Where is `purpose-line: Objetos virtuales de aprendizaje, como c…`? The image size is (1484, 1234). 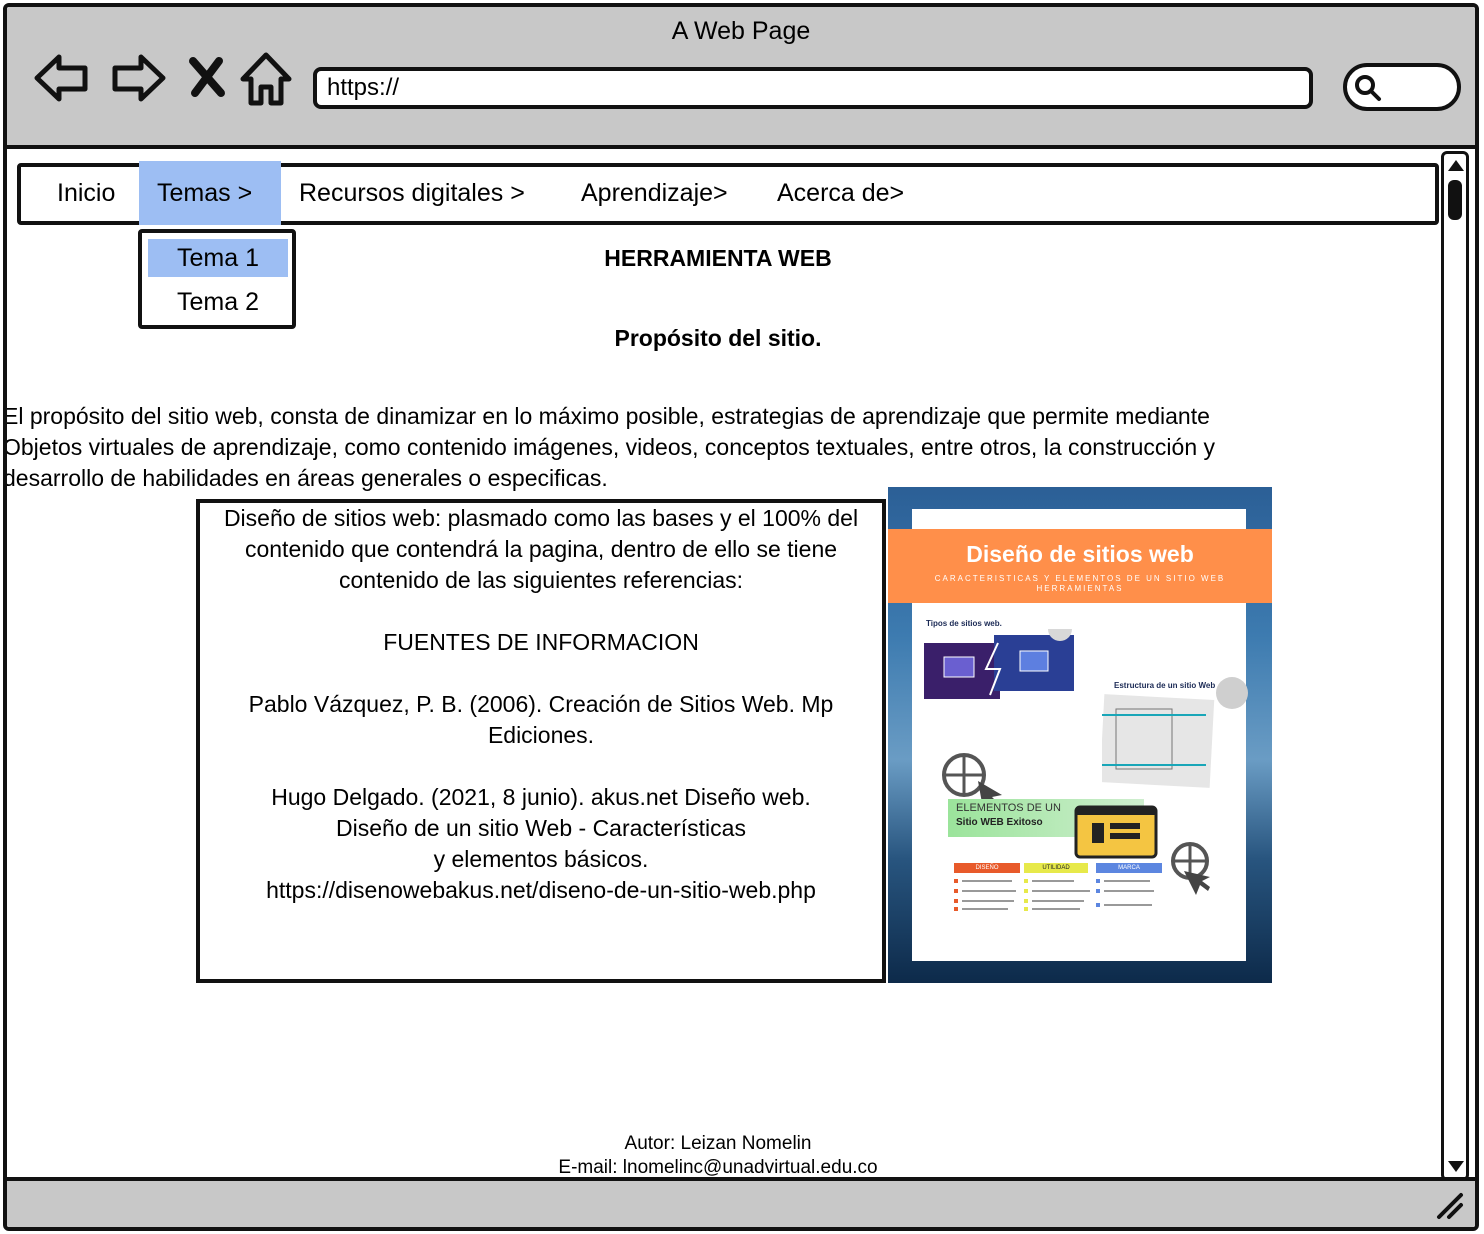
purpose-line: Objetos virtuales de aprendizaje, como c… is located at coordinates (609, 447).